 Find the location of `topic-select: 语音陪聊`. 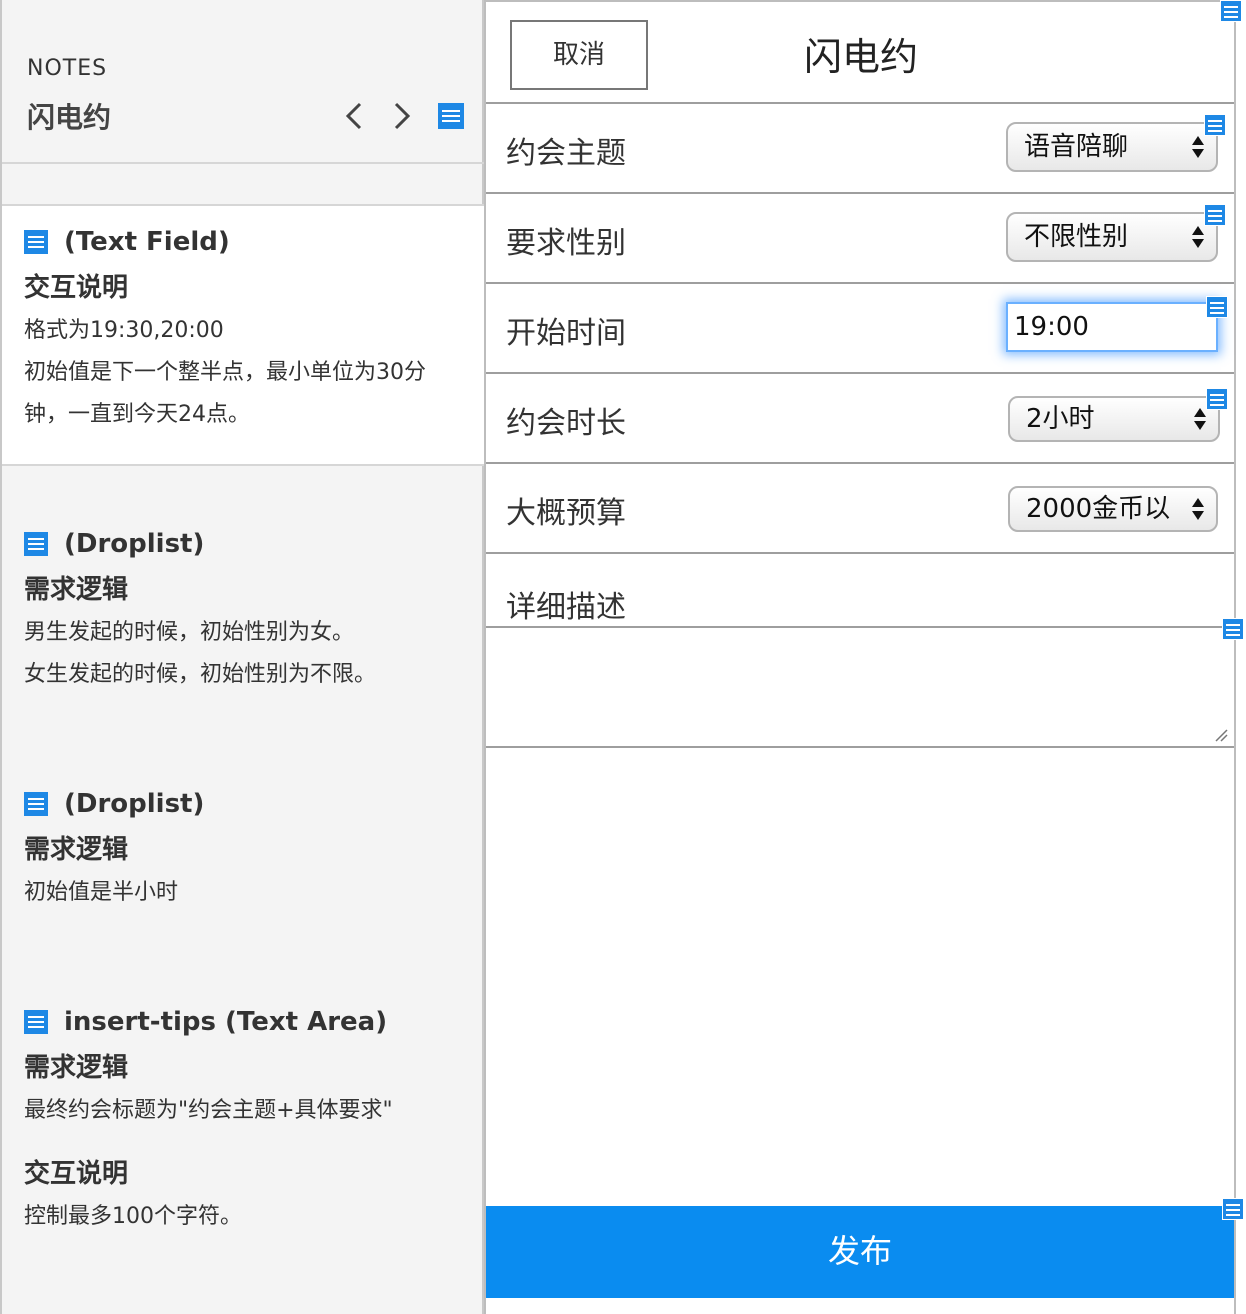

topic-select: 语音陪聊 is located at coordinates (1112, 147).